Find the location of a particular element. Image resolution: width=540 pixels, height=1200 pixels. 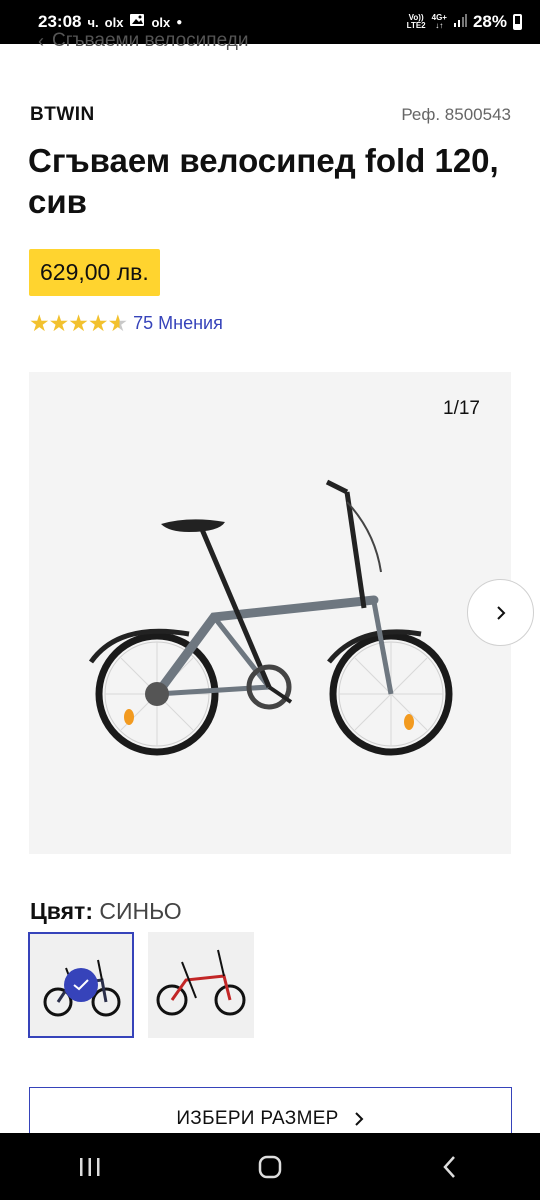

product-ref: Реф. 8500543 is located at coordinates (456, 114).